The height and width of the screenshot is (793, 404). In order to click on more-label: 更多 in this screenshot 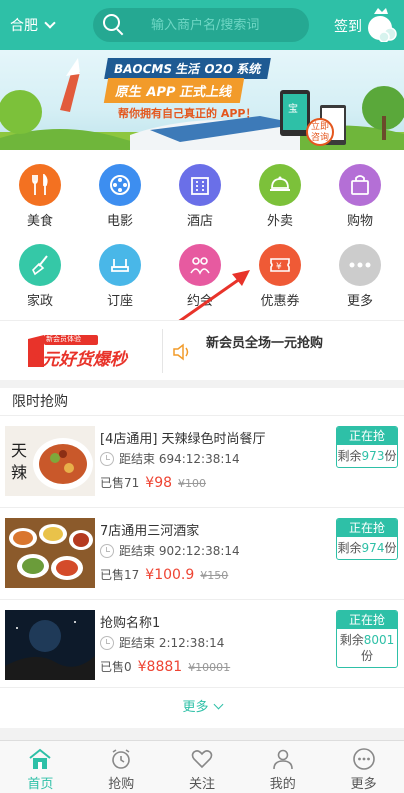, I will do `click(195, 707)`.